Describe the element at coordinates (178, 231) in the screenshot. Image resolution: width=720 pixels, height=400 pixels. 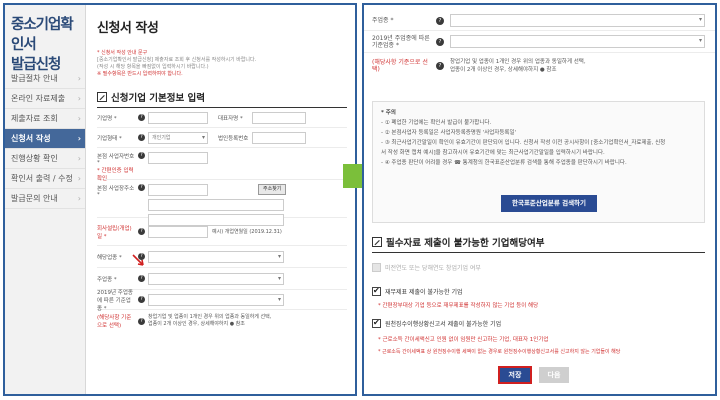
I see `founding-input` at that location.